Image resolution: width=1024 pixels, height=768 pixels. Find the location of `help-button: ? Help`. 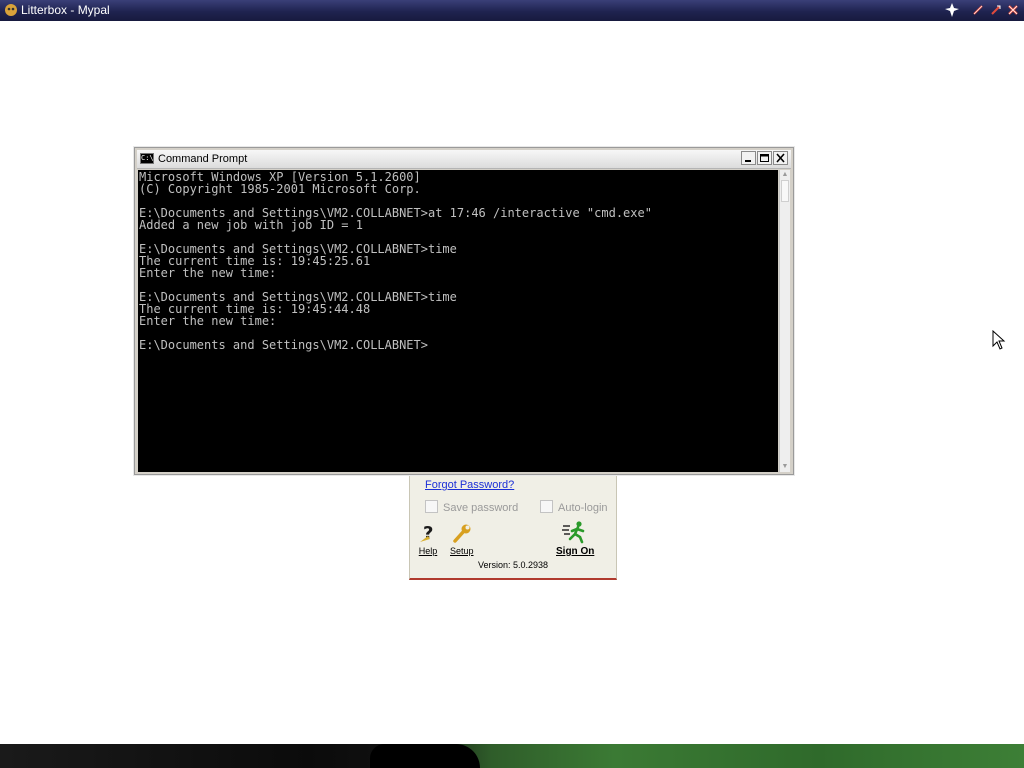

help-button: ? Help is located at coordinates (428, 539).